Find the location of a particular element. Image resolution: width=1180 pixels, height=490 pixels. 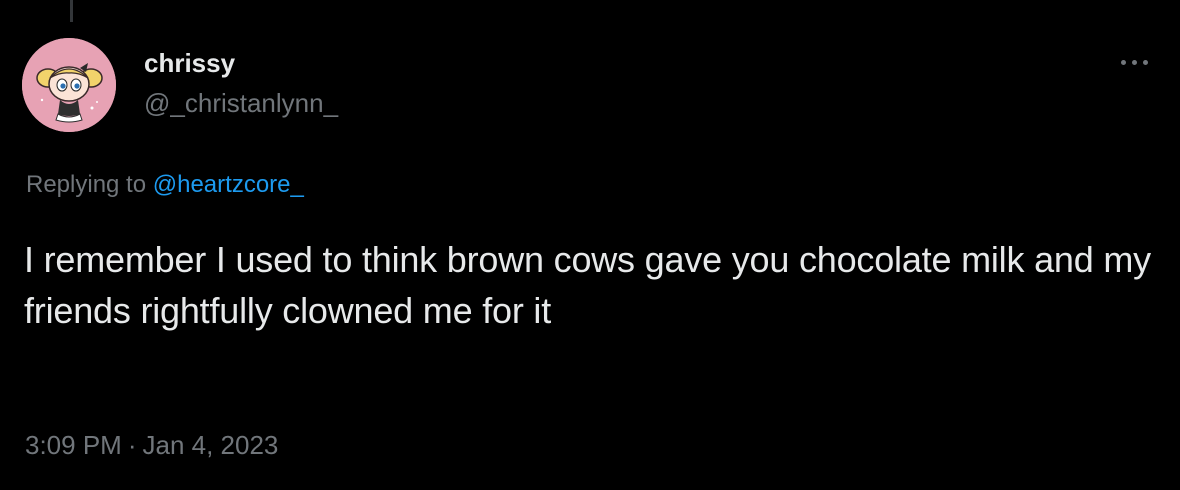

tweet-time: 3:09 PM is located at coordinates (73, 445).